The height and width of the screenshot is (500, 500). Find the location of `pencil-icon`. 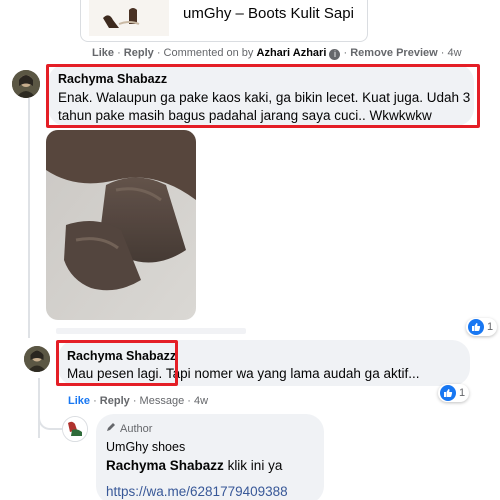

pencil-icon is located at coordinates (111, 428).